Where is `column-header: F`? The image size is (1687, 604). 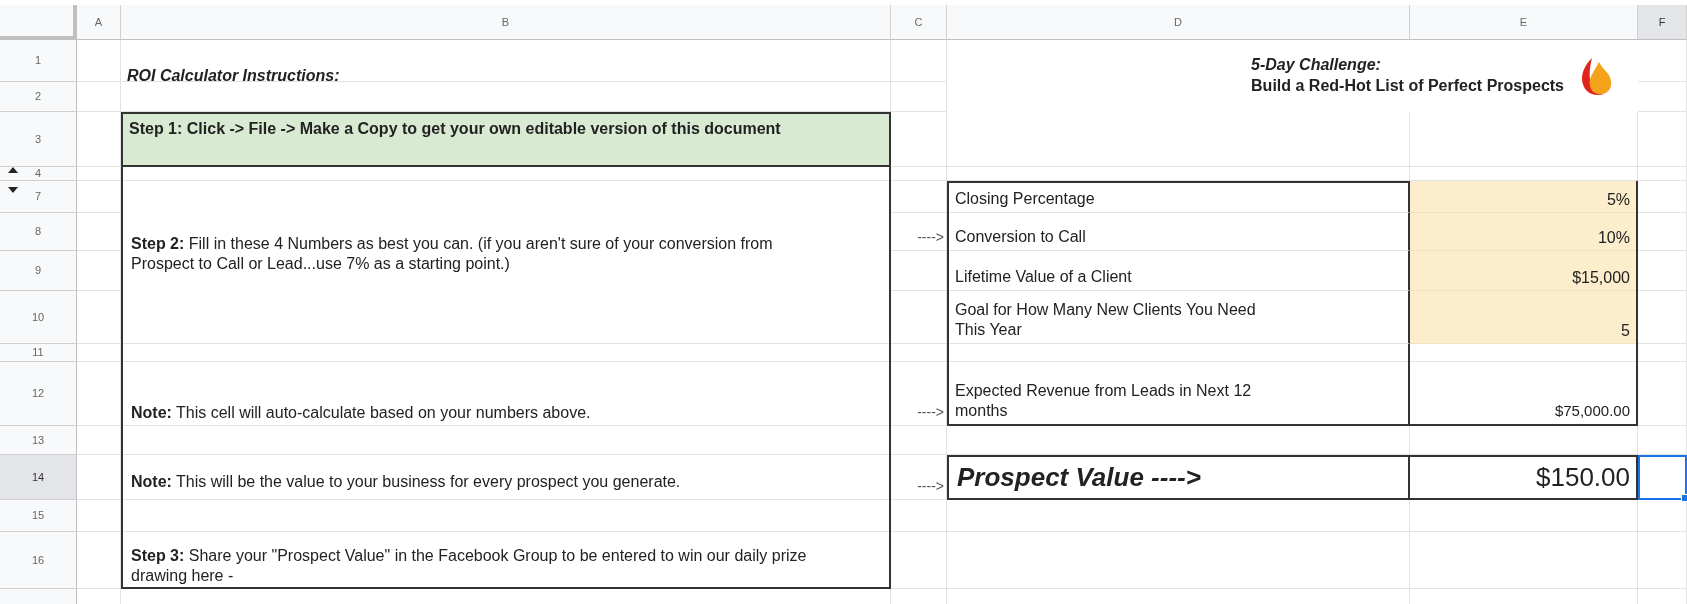
column-header: F is located at coordinates (1662, 22).